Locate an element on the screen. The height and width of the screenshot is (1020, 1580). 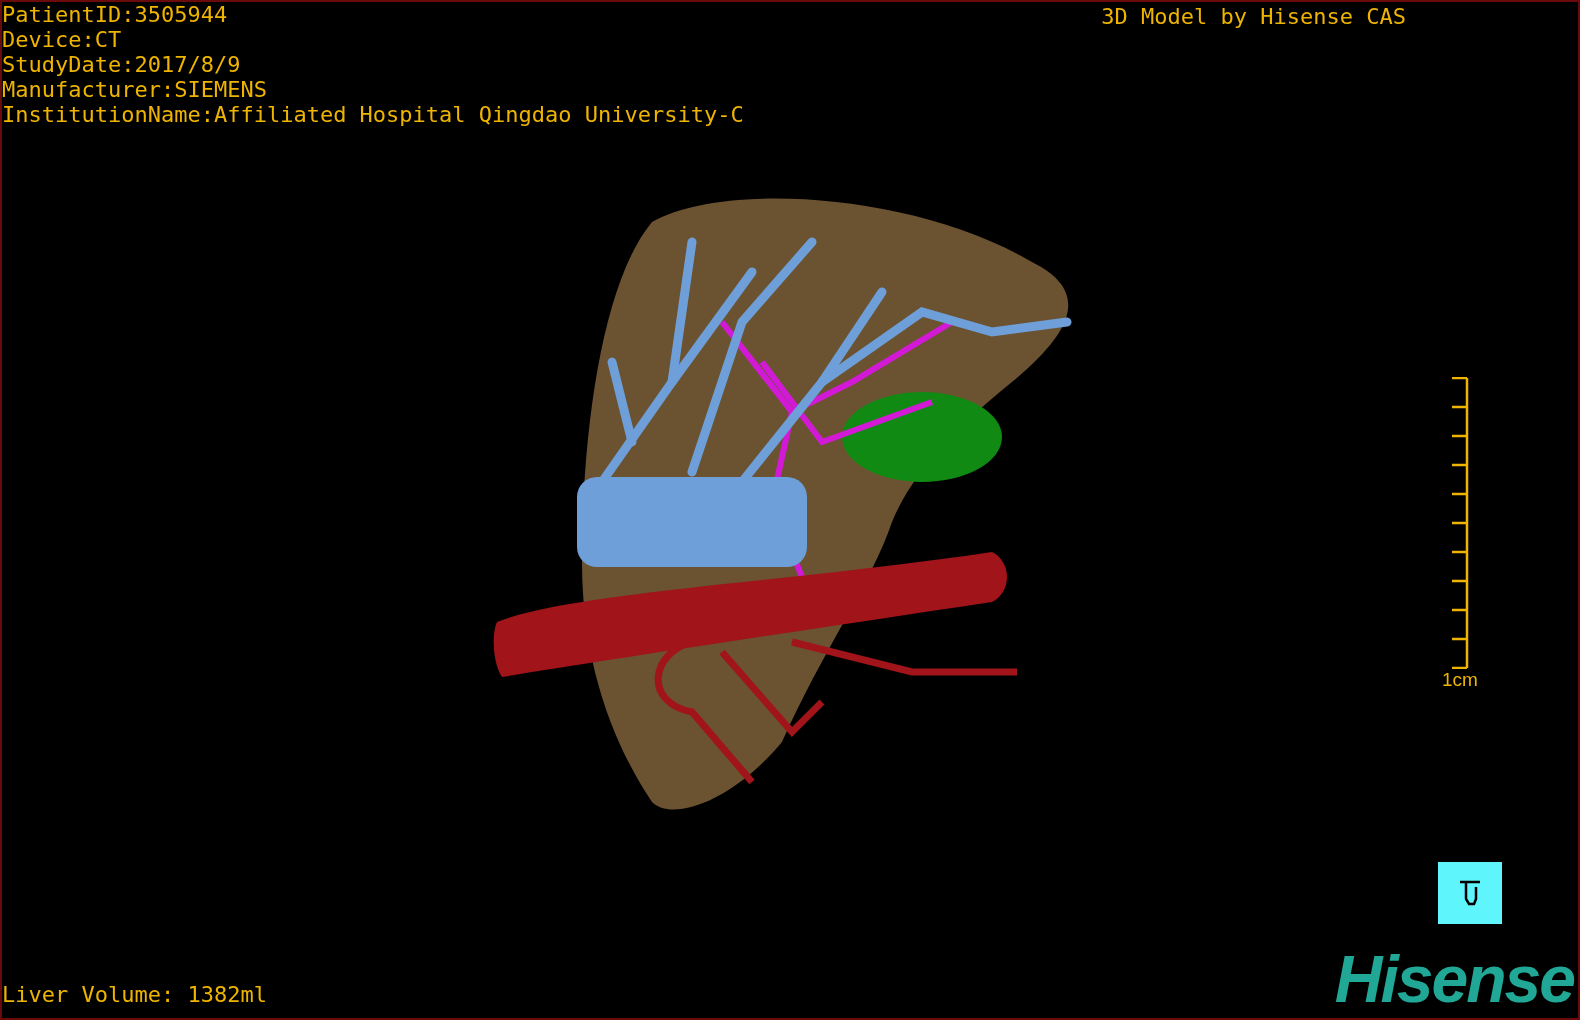
patient-info-text: Manufacturer:SIEMENS is located at coordinates (135, 89).